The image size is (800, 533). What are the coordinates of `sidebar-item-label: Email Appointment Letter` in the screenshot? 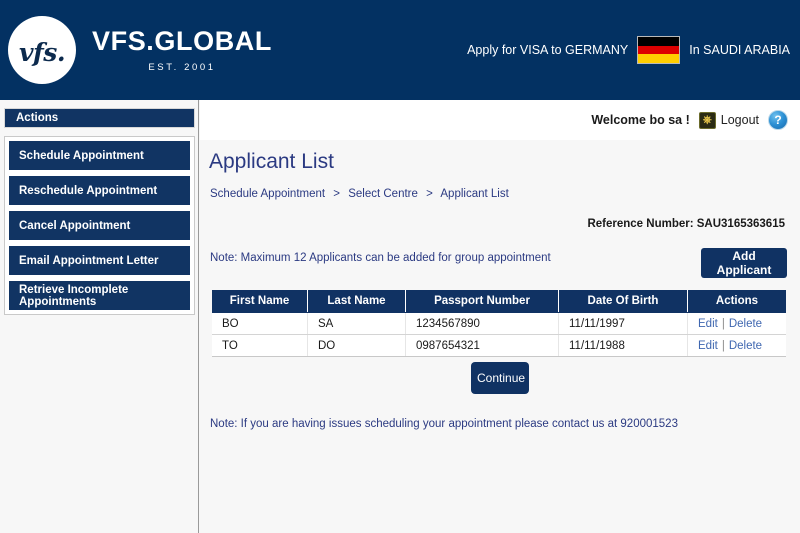 It's located at (89, 260).